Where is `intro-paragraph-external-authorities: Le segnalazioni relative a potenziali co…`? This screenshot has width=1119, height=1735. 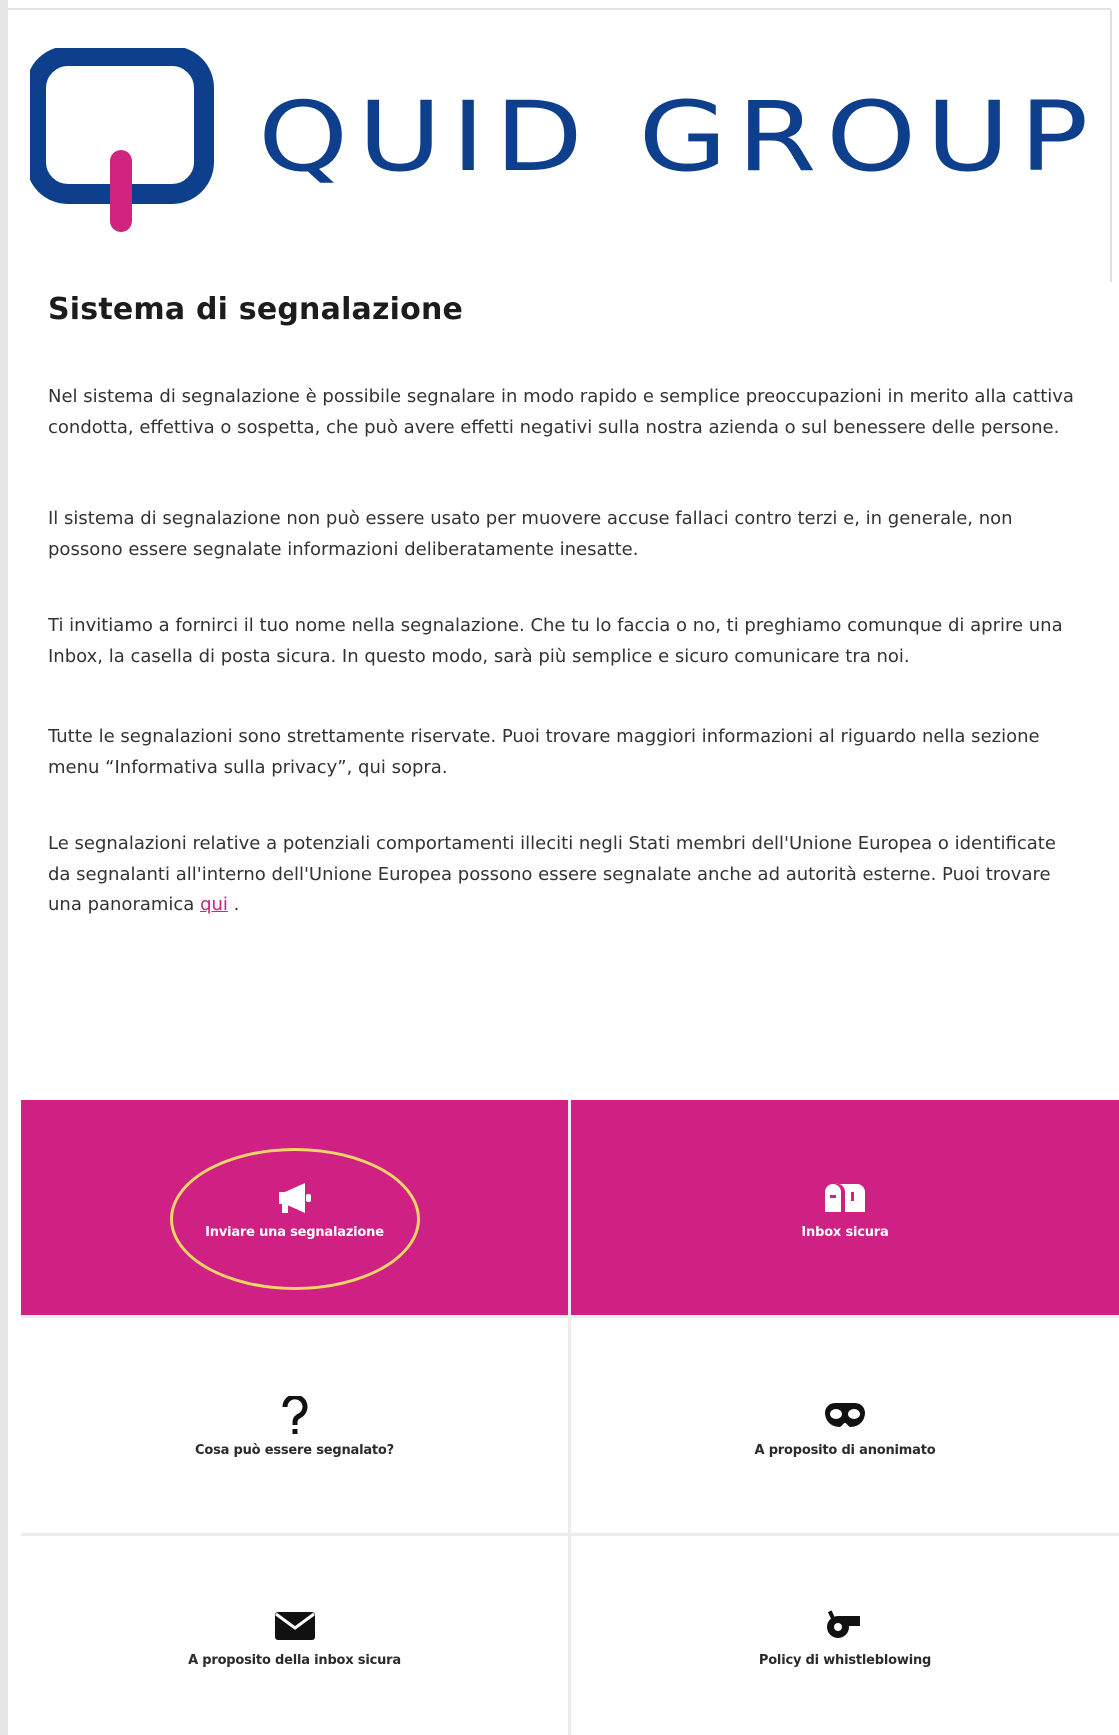 intro-paragraph-external-authorities: Le segnalazioni relative a potenziali co… is located at coordinates (563, 875).